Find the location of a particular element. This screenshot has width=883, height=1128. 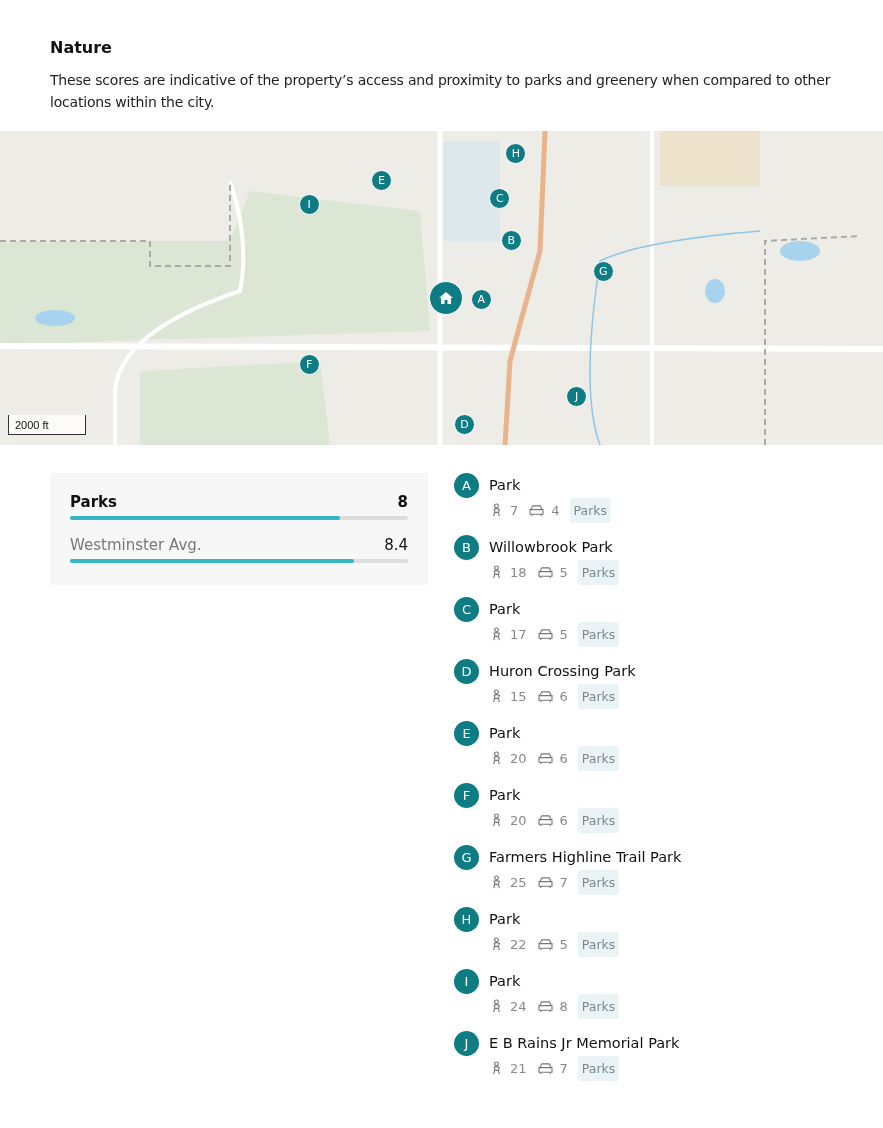

drive-time: 8 is located at coordinates (563, 1006).